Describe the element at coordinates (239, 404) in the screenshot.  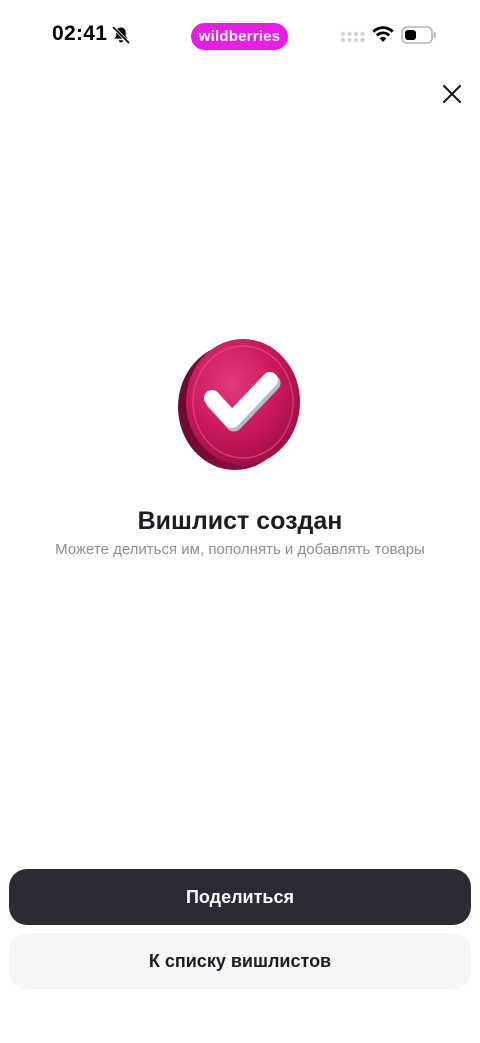
I see `checkmark-coin-icon` at that location.